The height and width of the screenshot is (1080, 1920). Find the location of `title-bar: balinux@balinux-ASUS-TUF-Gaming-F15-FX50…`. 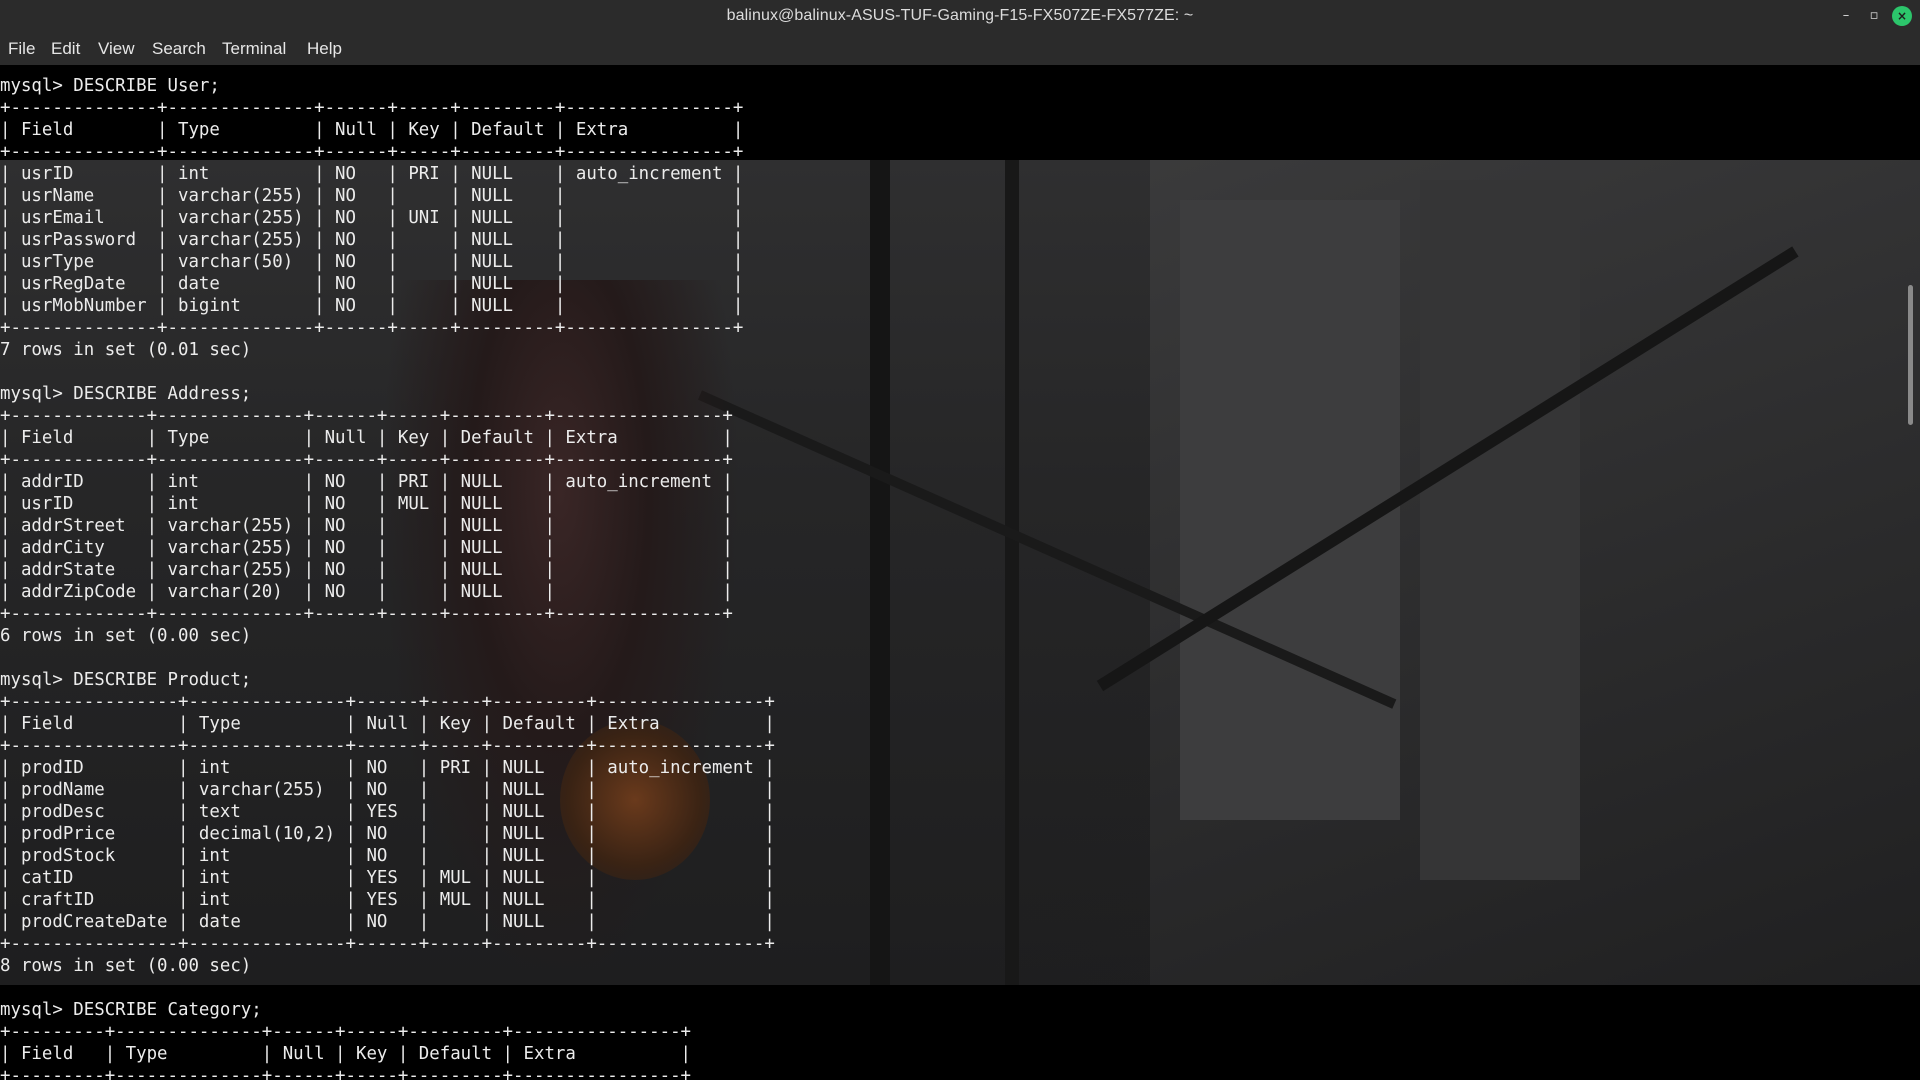

title-bar: balinux@balinux-ASUS-TUF-Gaming-F15-FX50… is located at coordinates (960, 16).